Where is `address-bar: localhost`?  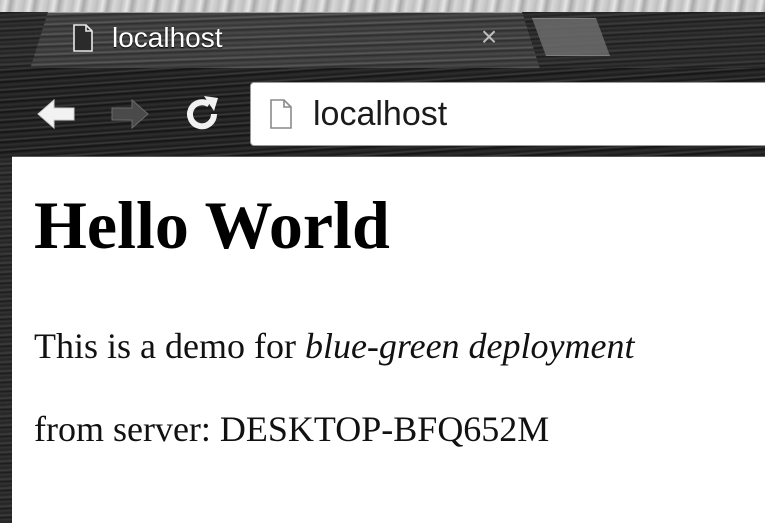 address-bar: localhost is located at coordinates (507, 114).